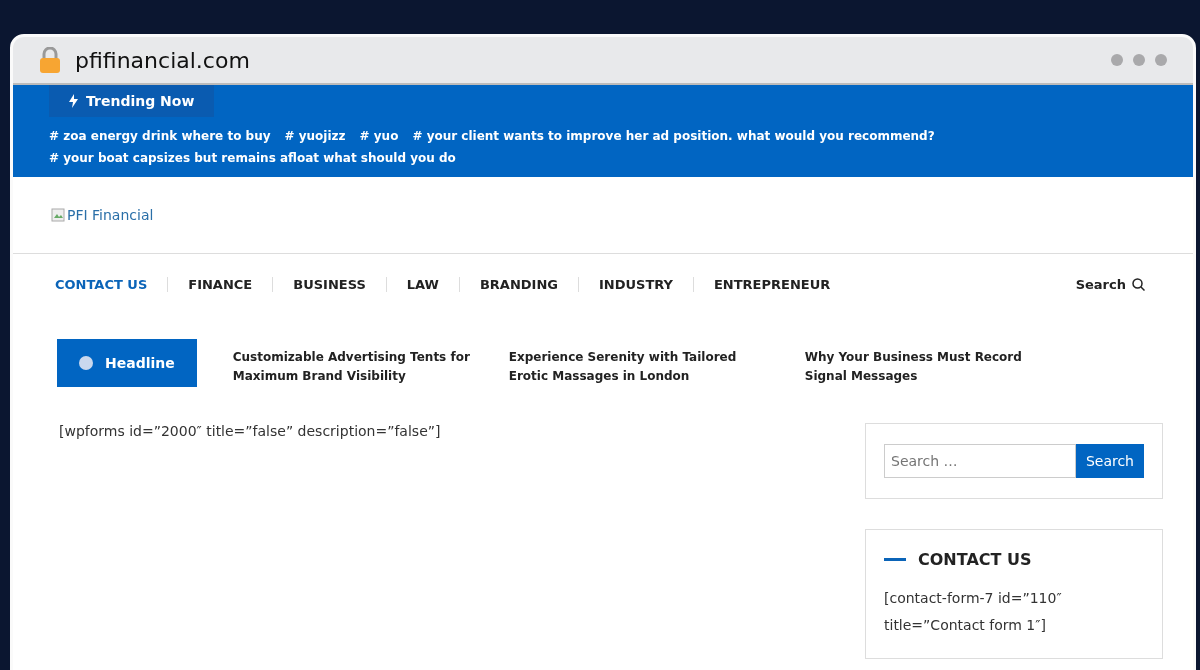 The height and width of the screenshot is (670, 1200). Describe the element at coordinates (638, 363) in the screenshot. I see `headline-post-link: Experience Serenity with Tailored Erotic Massages in London` at that location.